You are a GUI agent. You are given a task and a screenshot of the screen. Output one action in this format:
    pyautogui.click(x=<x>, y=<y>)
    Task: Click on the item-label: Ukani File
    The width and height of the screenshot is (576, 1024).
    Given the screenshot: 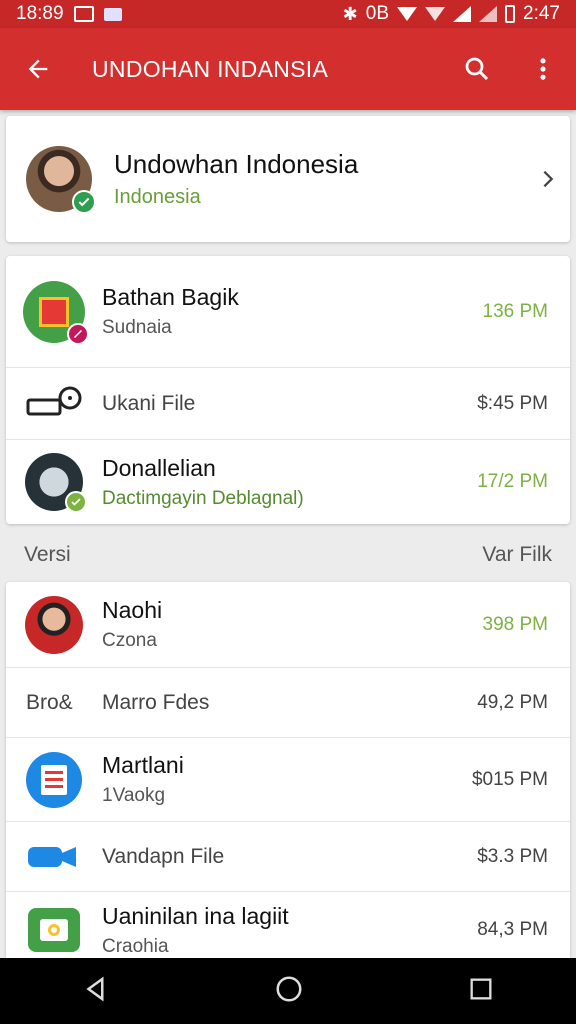 What is the action you would take?
    pyautogui.click(x=149, y=403)
    